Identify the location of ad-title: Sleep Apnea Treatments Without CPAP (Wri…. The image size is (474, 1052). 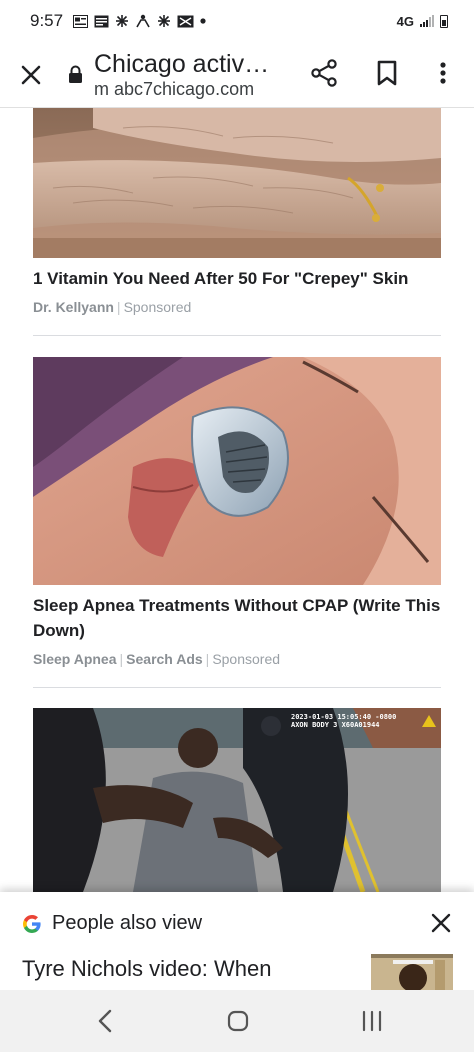
(237, 618).